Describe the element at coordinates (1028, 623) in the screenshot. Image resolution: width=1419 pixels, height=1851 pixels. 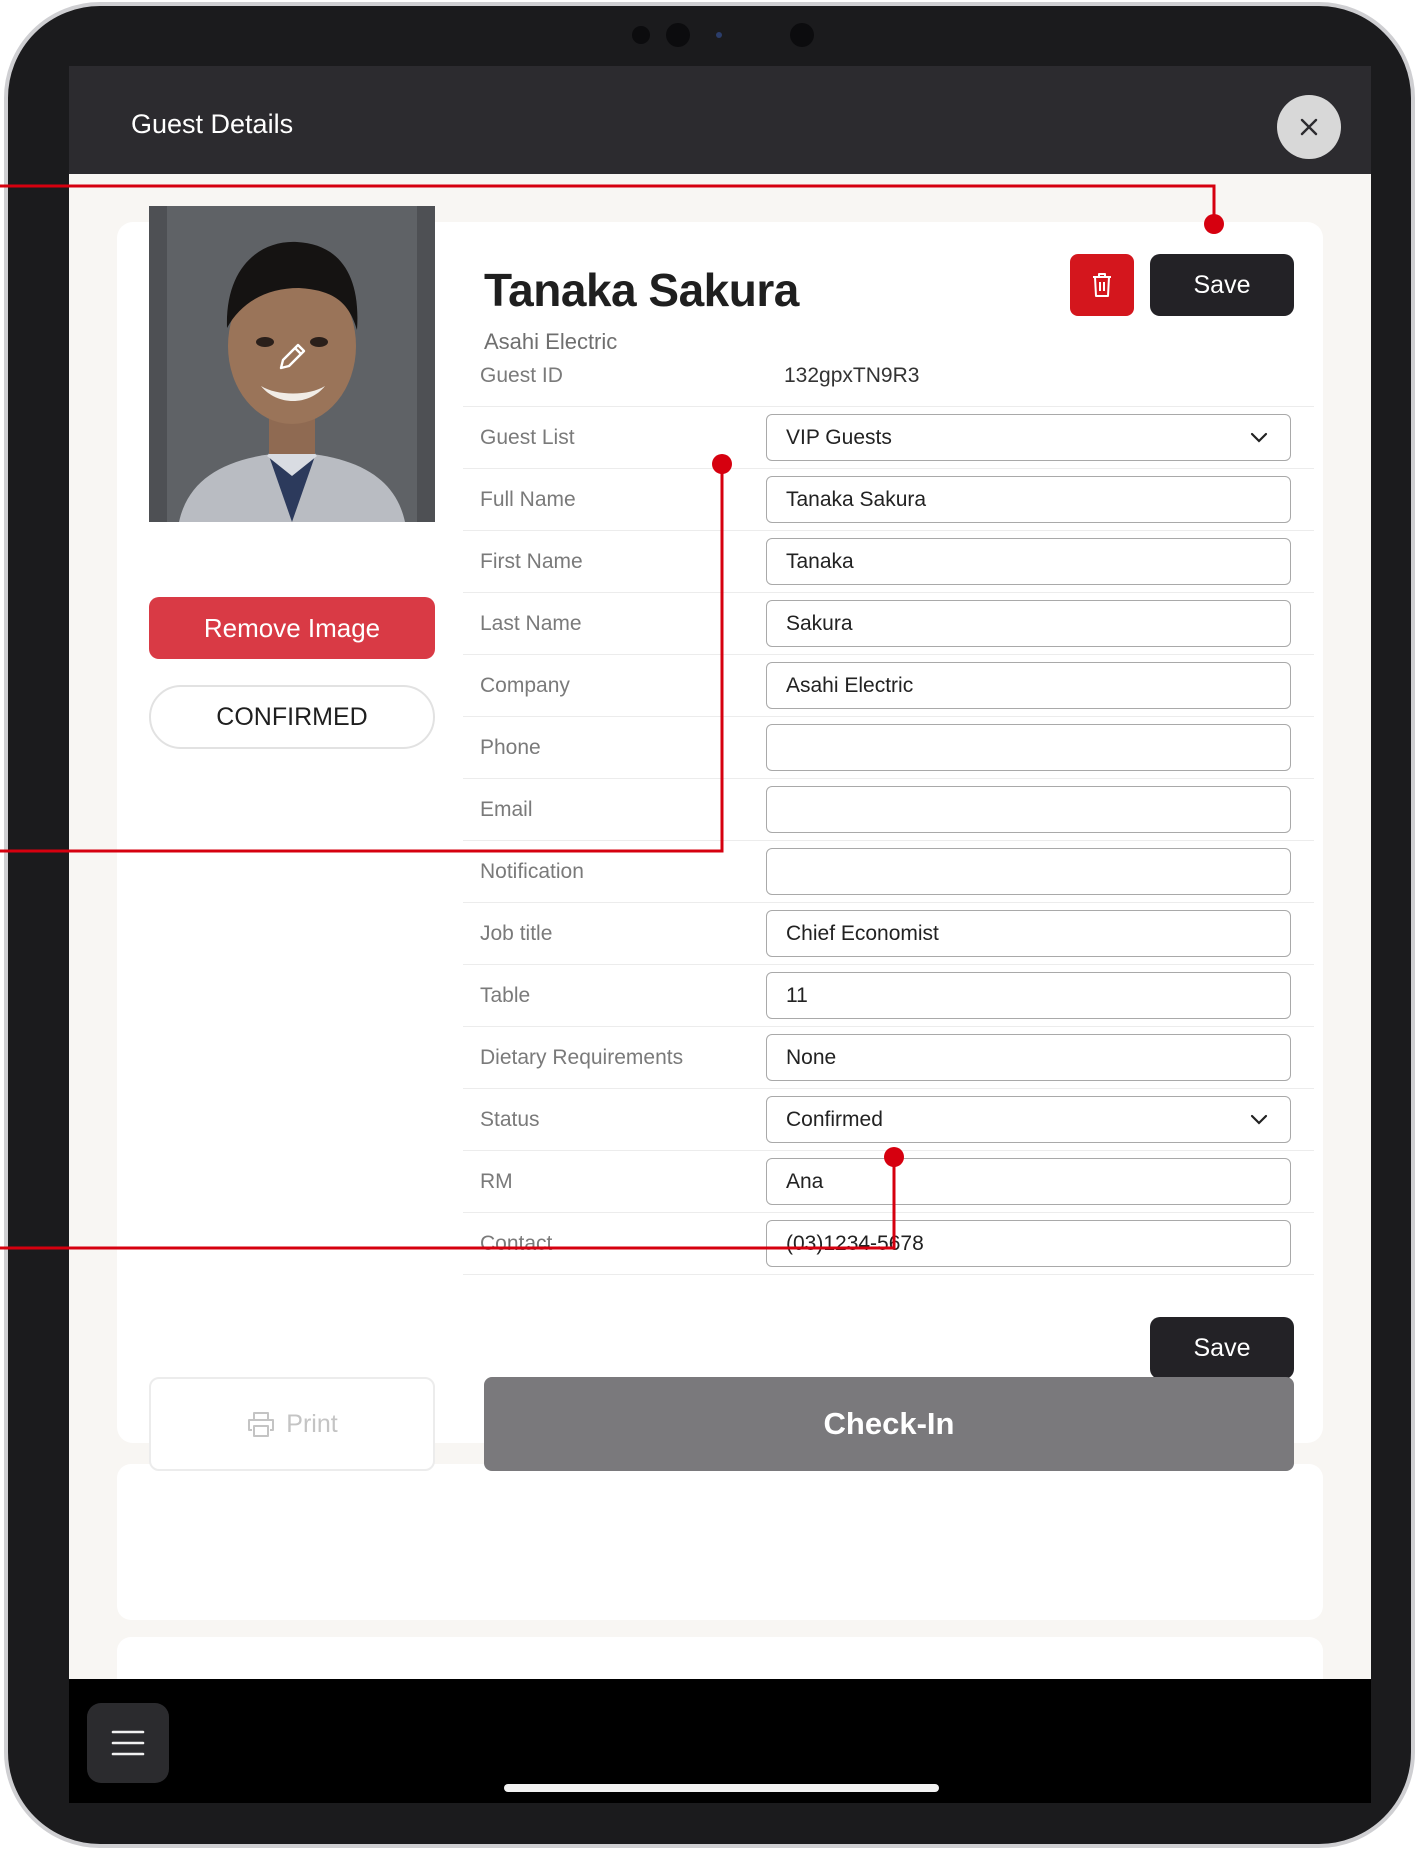
I see `last-name-input: Sakura` at that location.